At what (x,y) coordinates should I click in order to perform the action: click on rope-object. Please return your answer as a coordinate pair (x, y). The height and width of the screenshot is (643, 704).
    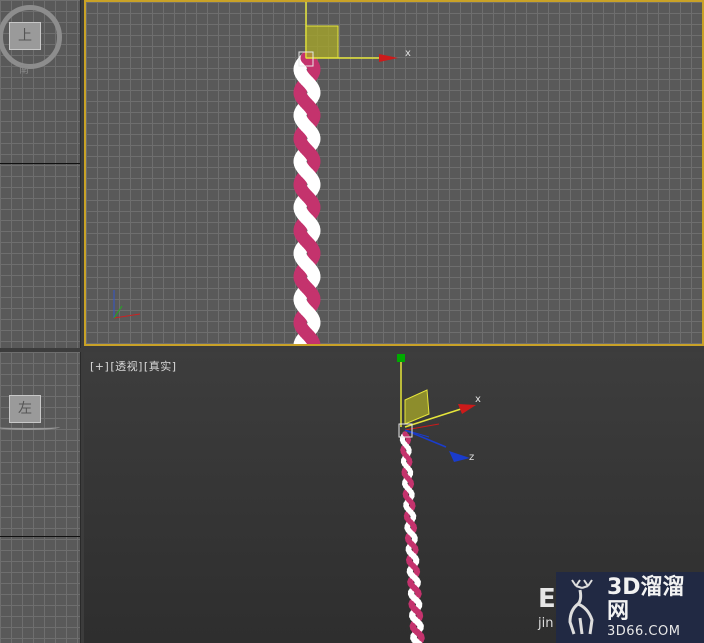
    Looking at the image, I should click on (307, 199).